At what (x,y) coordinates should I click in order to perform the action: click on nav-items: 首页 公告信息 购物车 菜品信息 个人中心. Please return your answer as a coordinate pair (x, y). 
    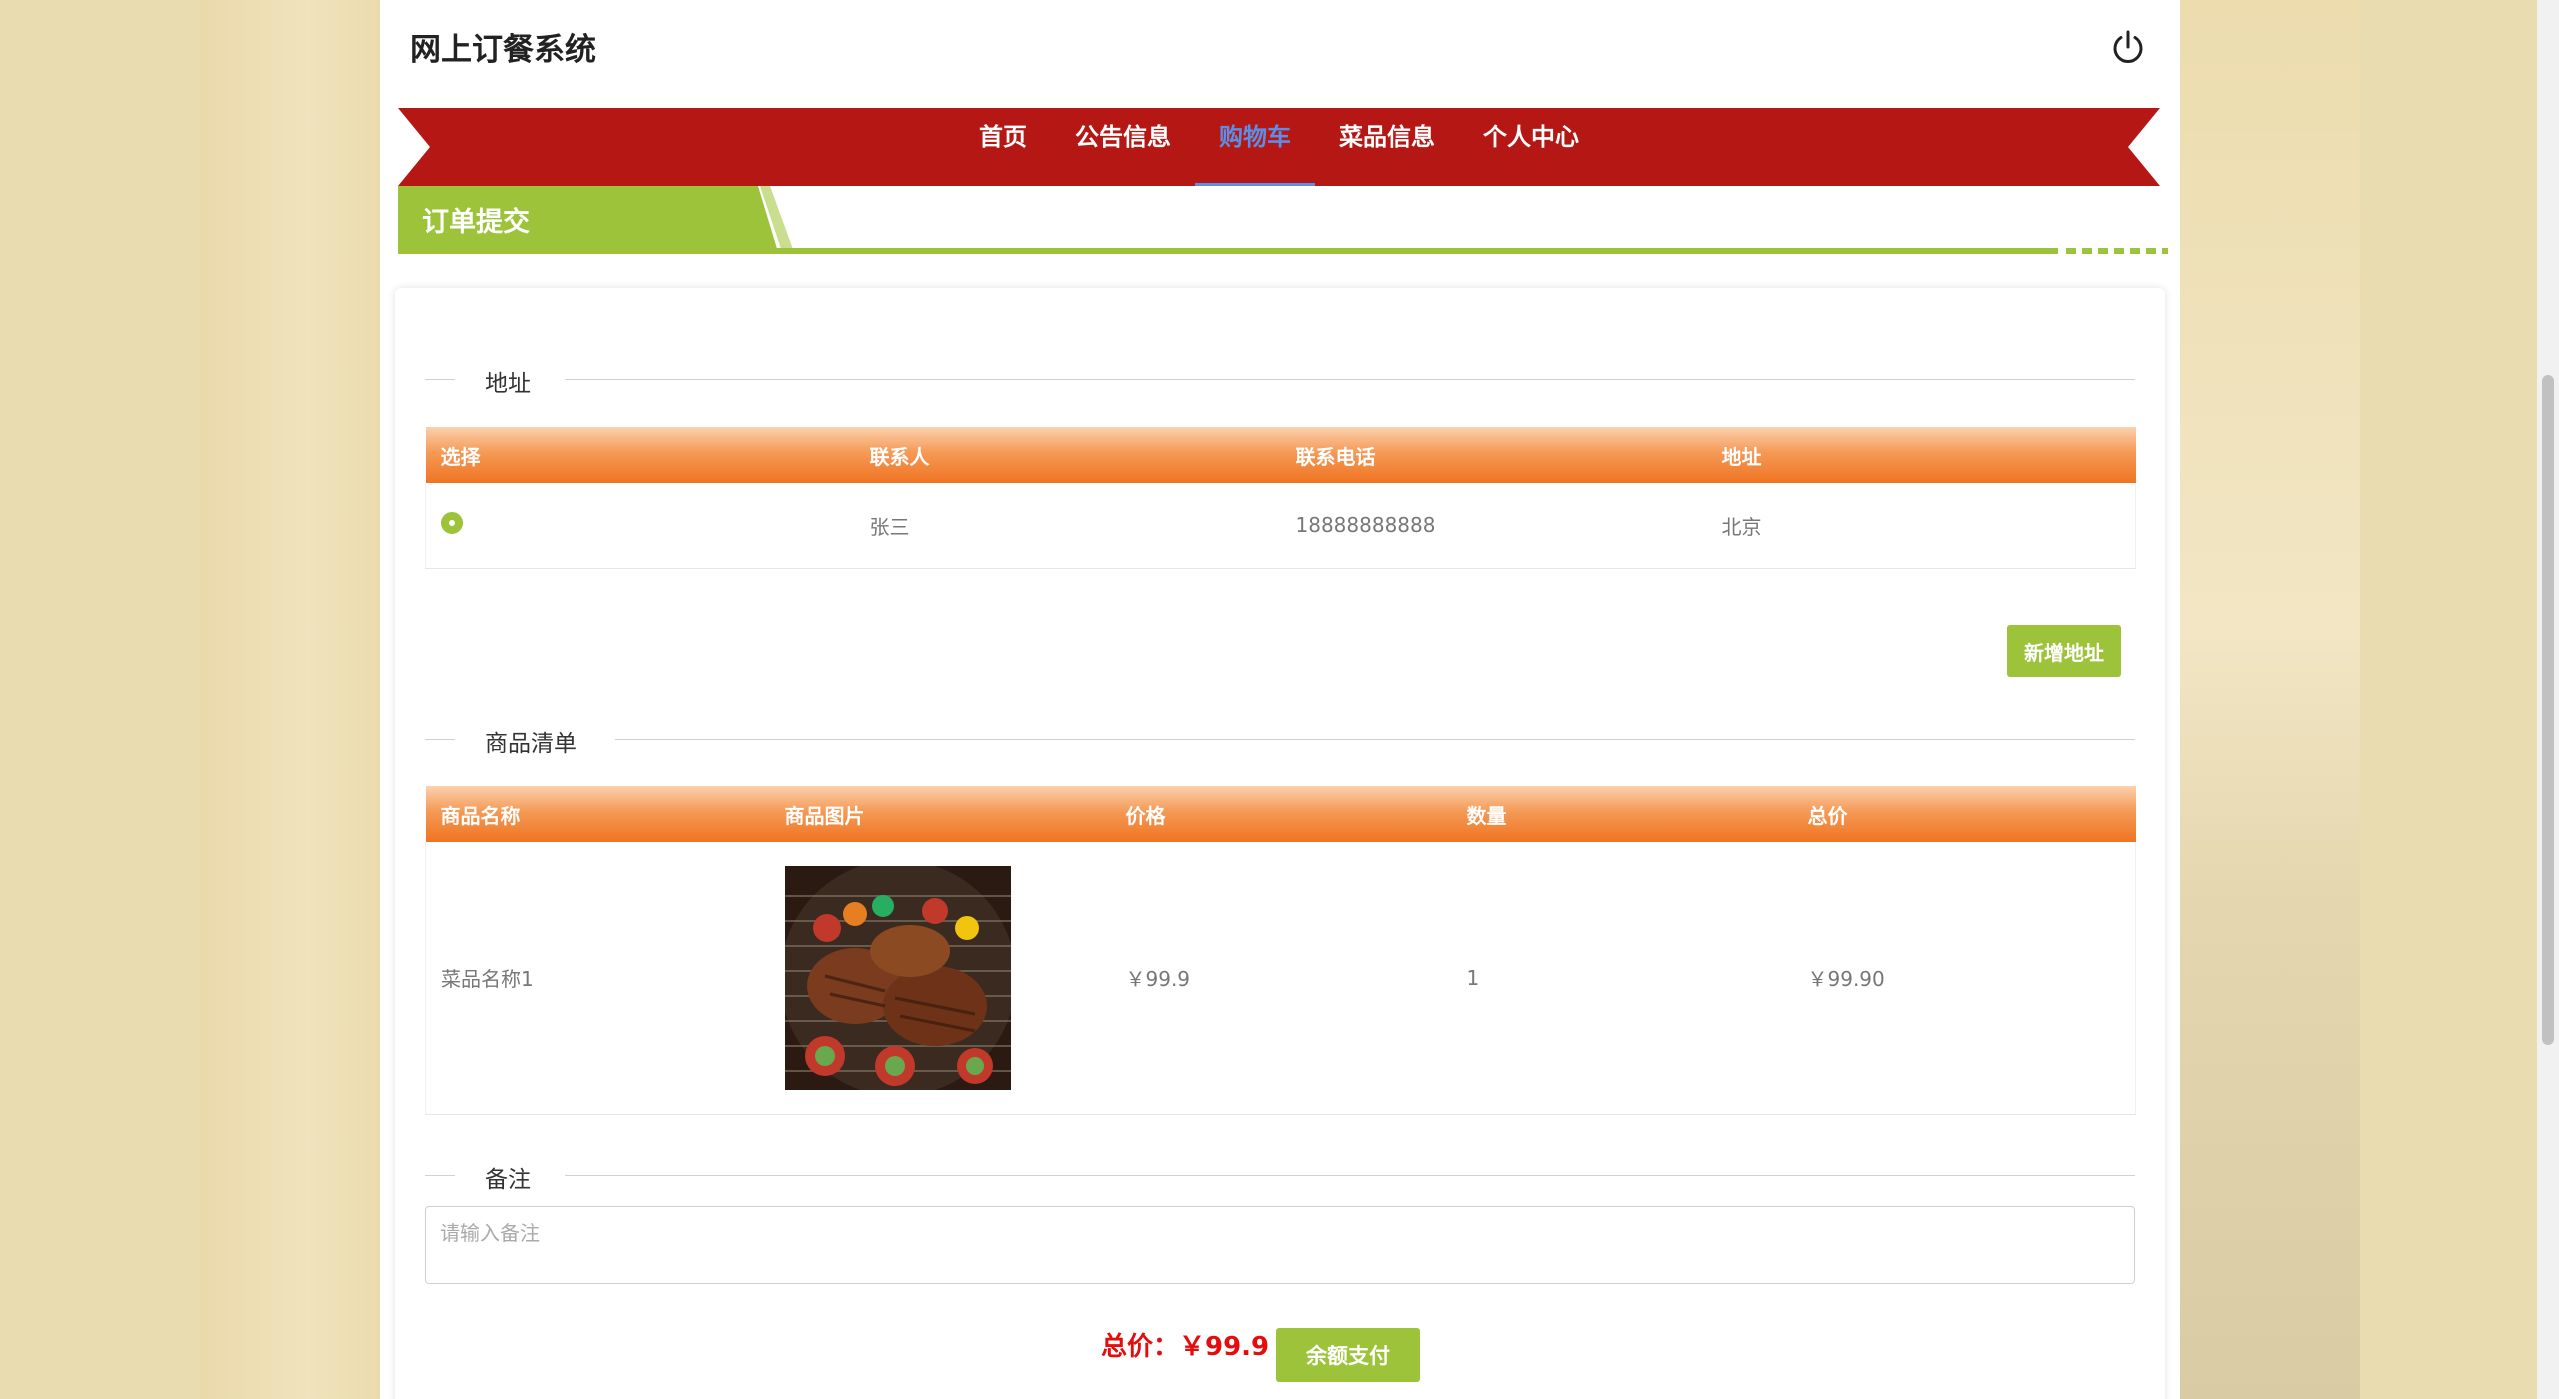
    Looking at the image, I should click on (1279, 147).